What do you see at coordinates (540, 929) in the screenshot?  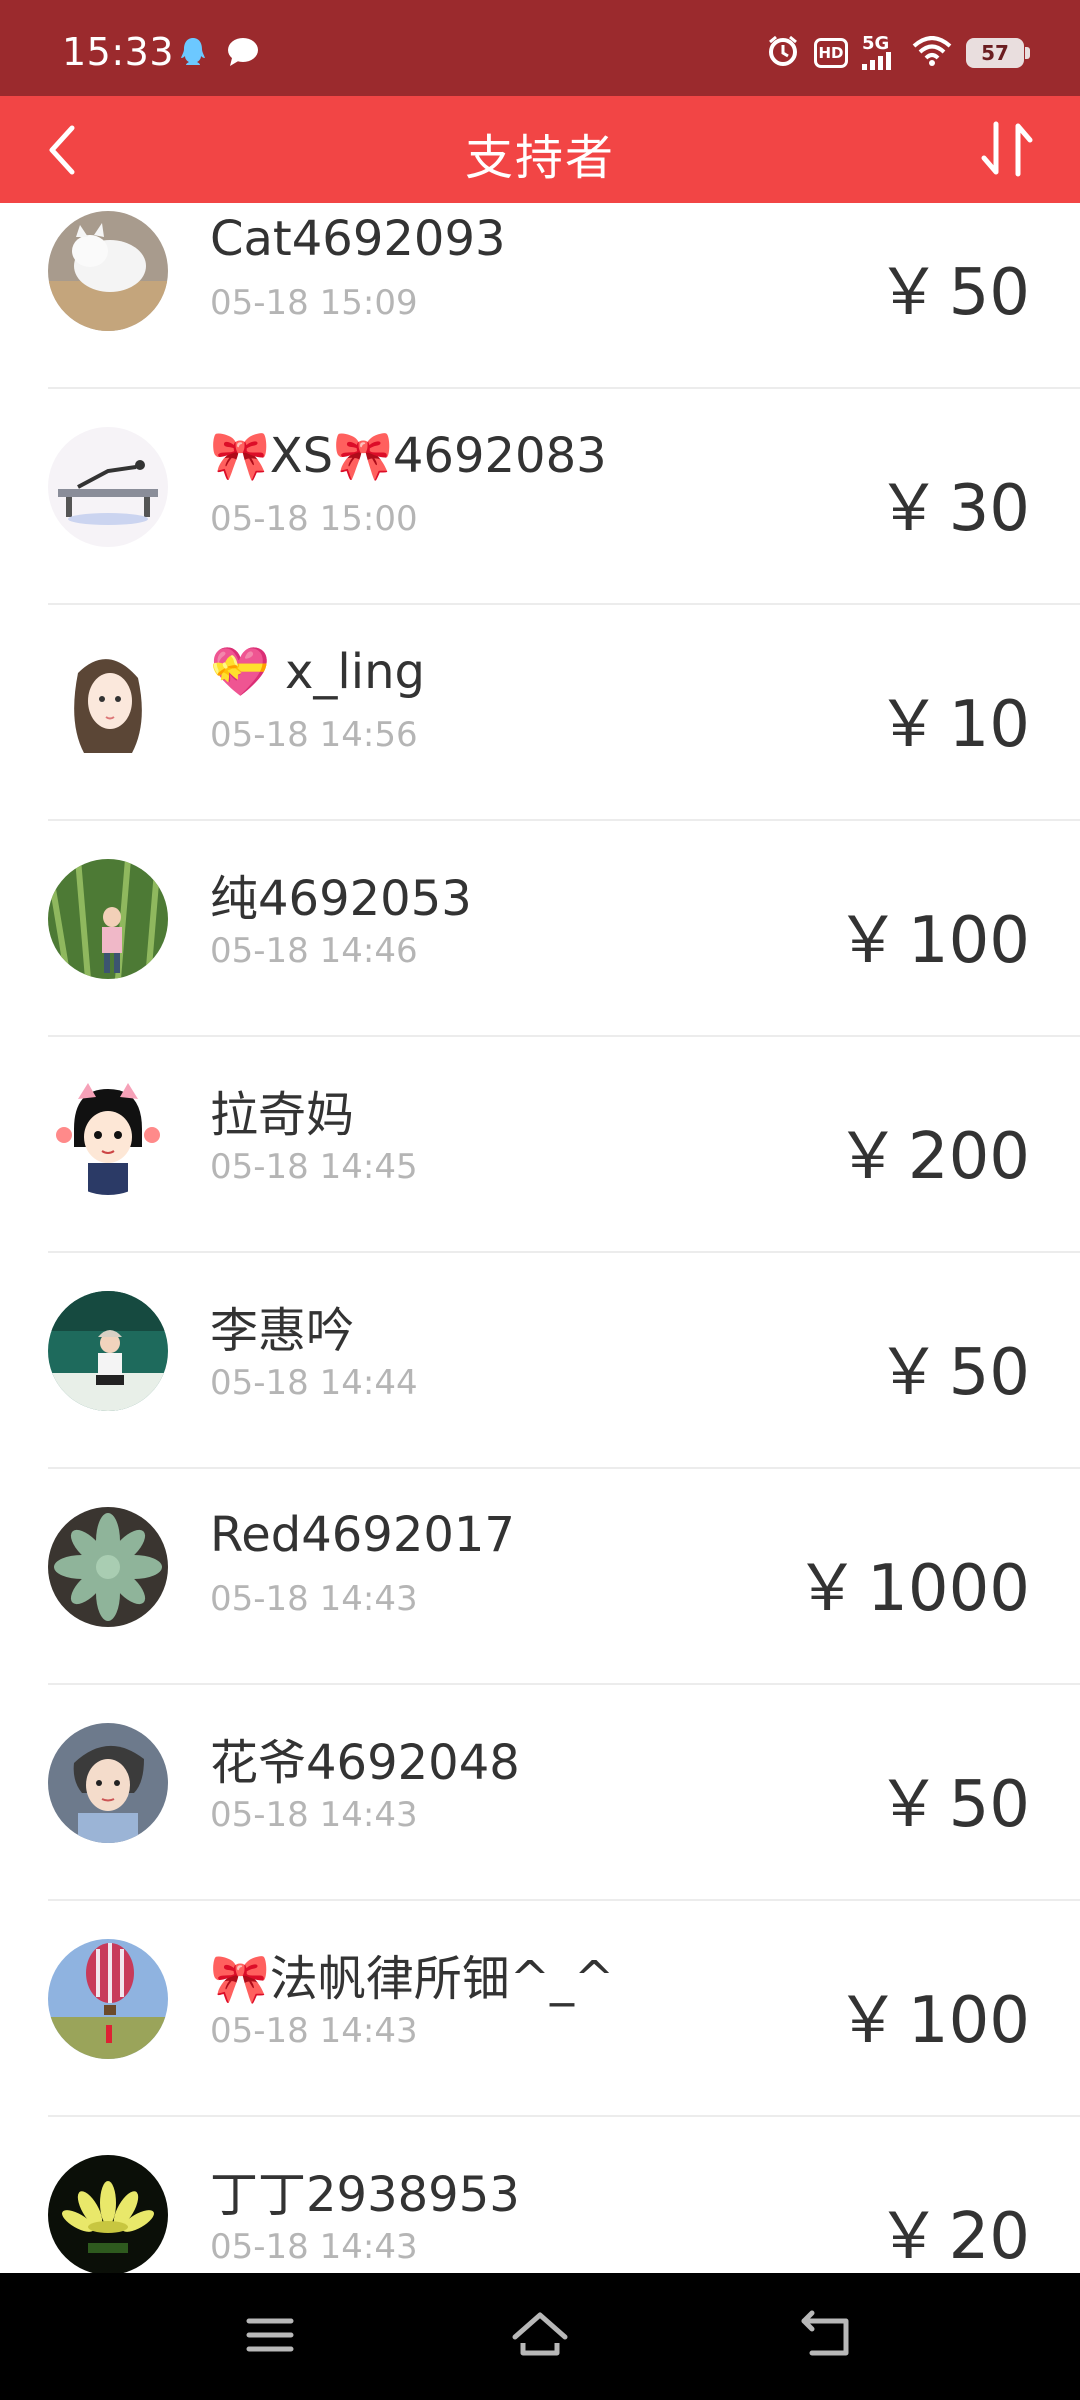 I see `supporter-row: 纯4692053 05-18 14:46 ￥ 100` at bounding box center [540, 929].